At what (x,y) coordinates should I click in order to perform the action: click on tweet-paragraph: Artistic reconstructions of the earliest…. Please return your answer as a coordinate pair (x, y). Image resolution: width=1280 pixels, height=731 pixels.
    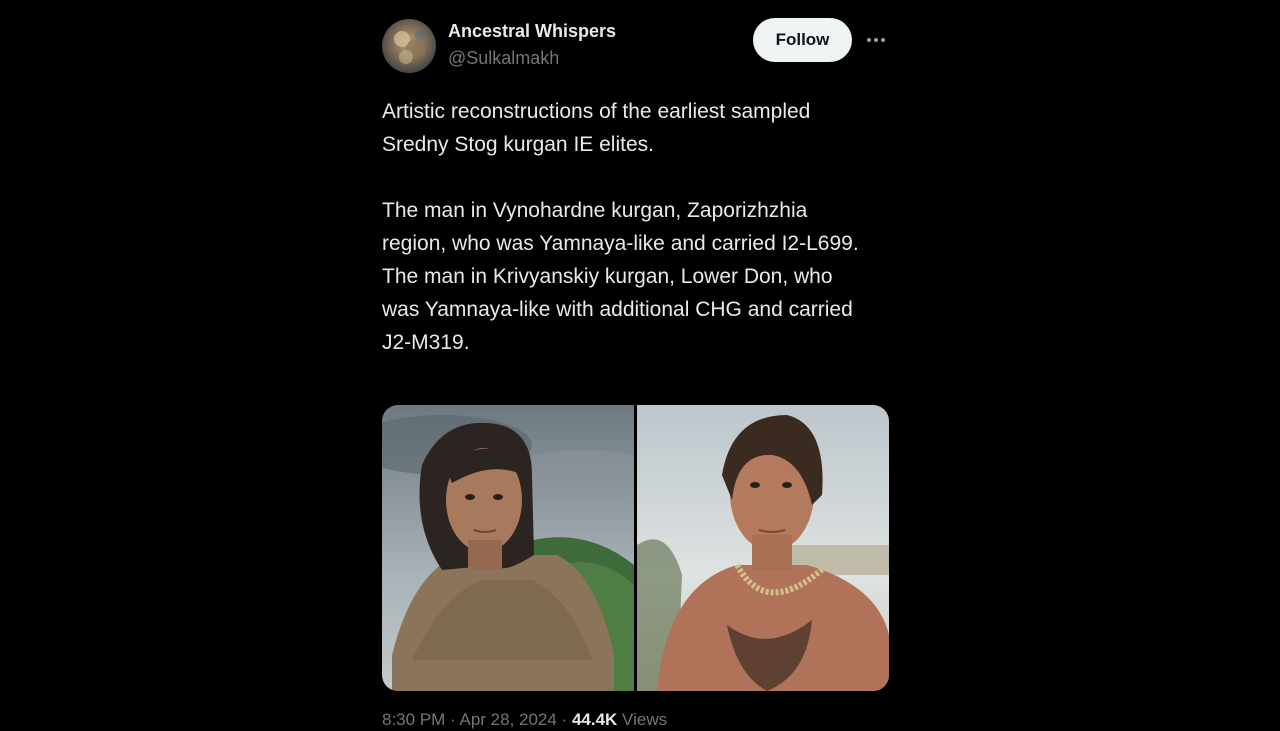
    Looking at the image, I should click on (596, 128).